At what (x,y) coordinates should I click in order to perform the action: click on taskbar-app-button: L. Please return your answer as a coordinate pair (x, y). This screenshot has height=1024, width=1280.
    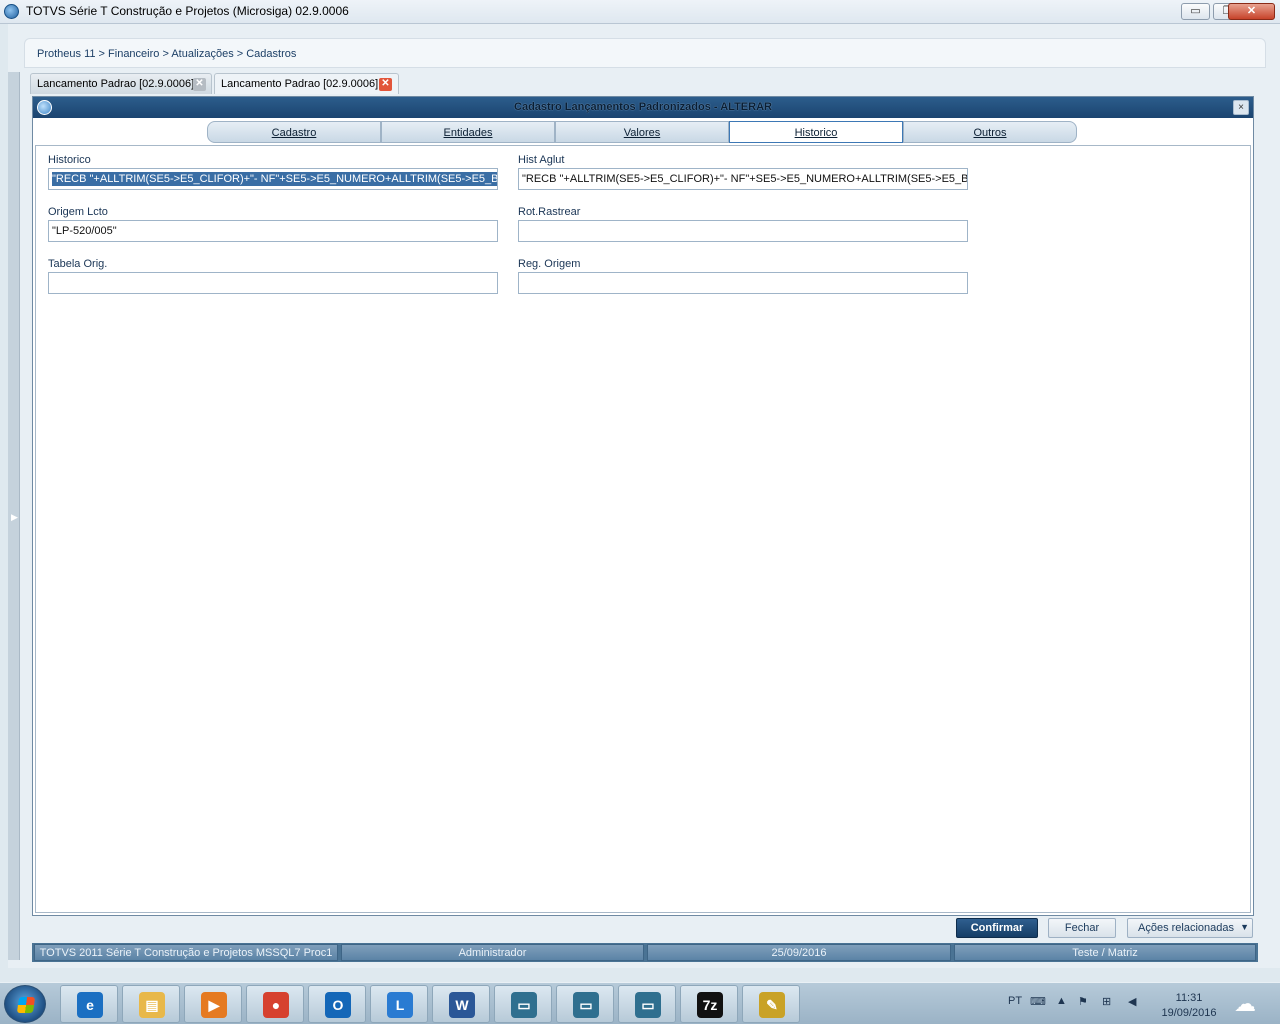
    Looking at the image, I should click on (399, 1004).